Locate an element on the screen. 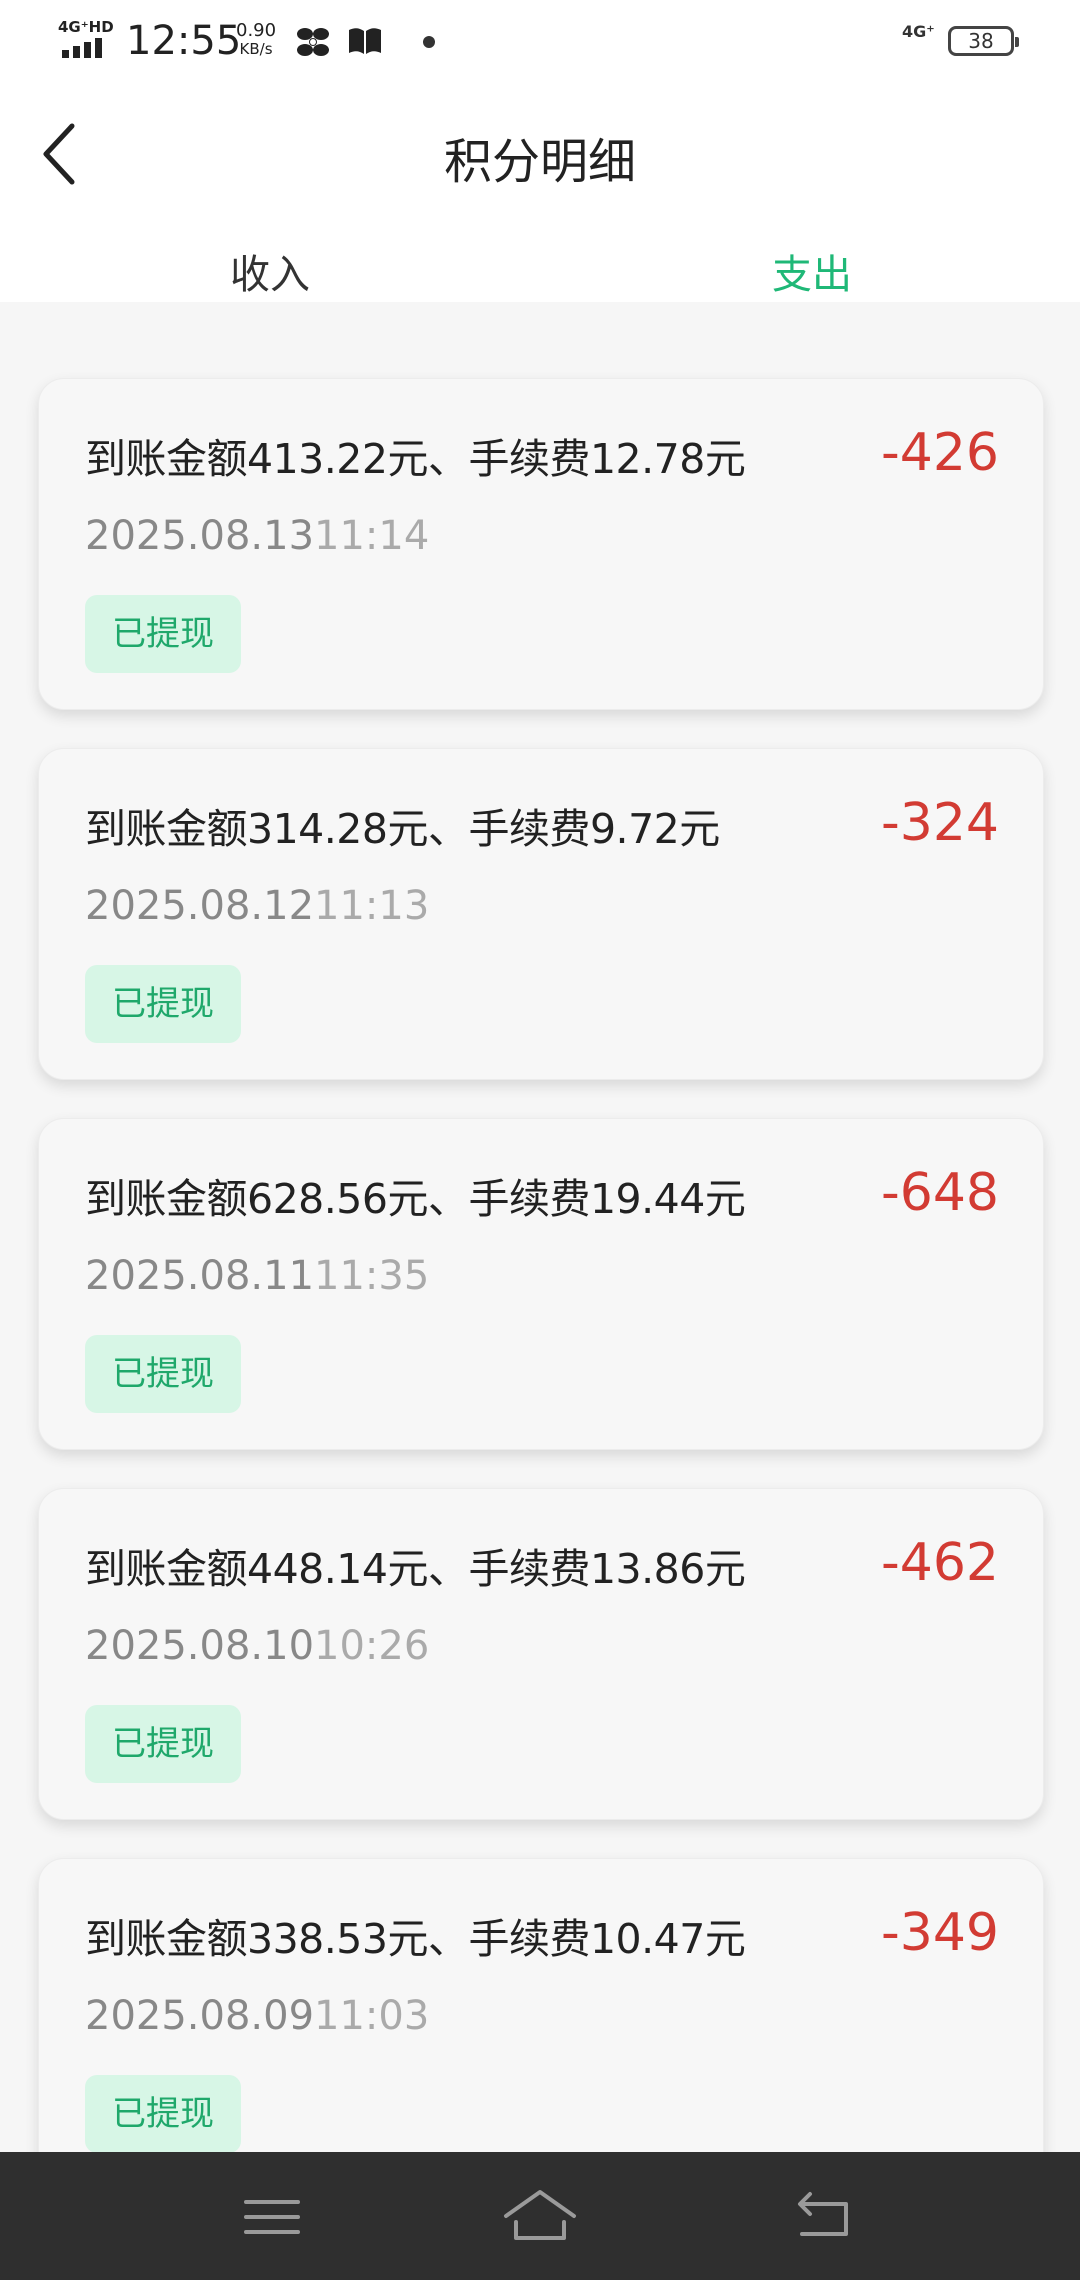 The image size is (1080, 2280). record-datetime: 2025.08.1211:13 is located at coordinates (257, 906).